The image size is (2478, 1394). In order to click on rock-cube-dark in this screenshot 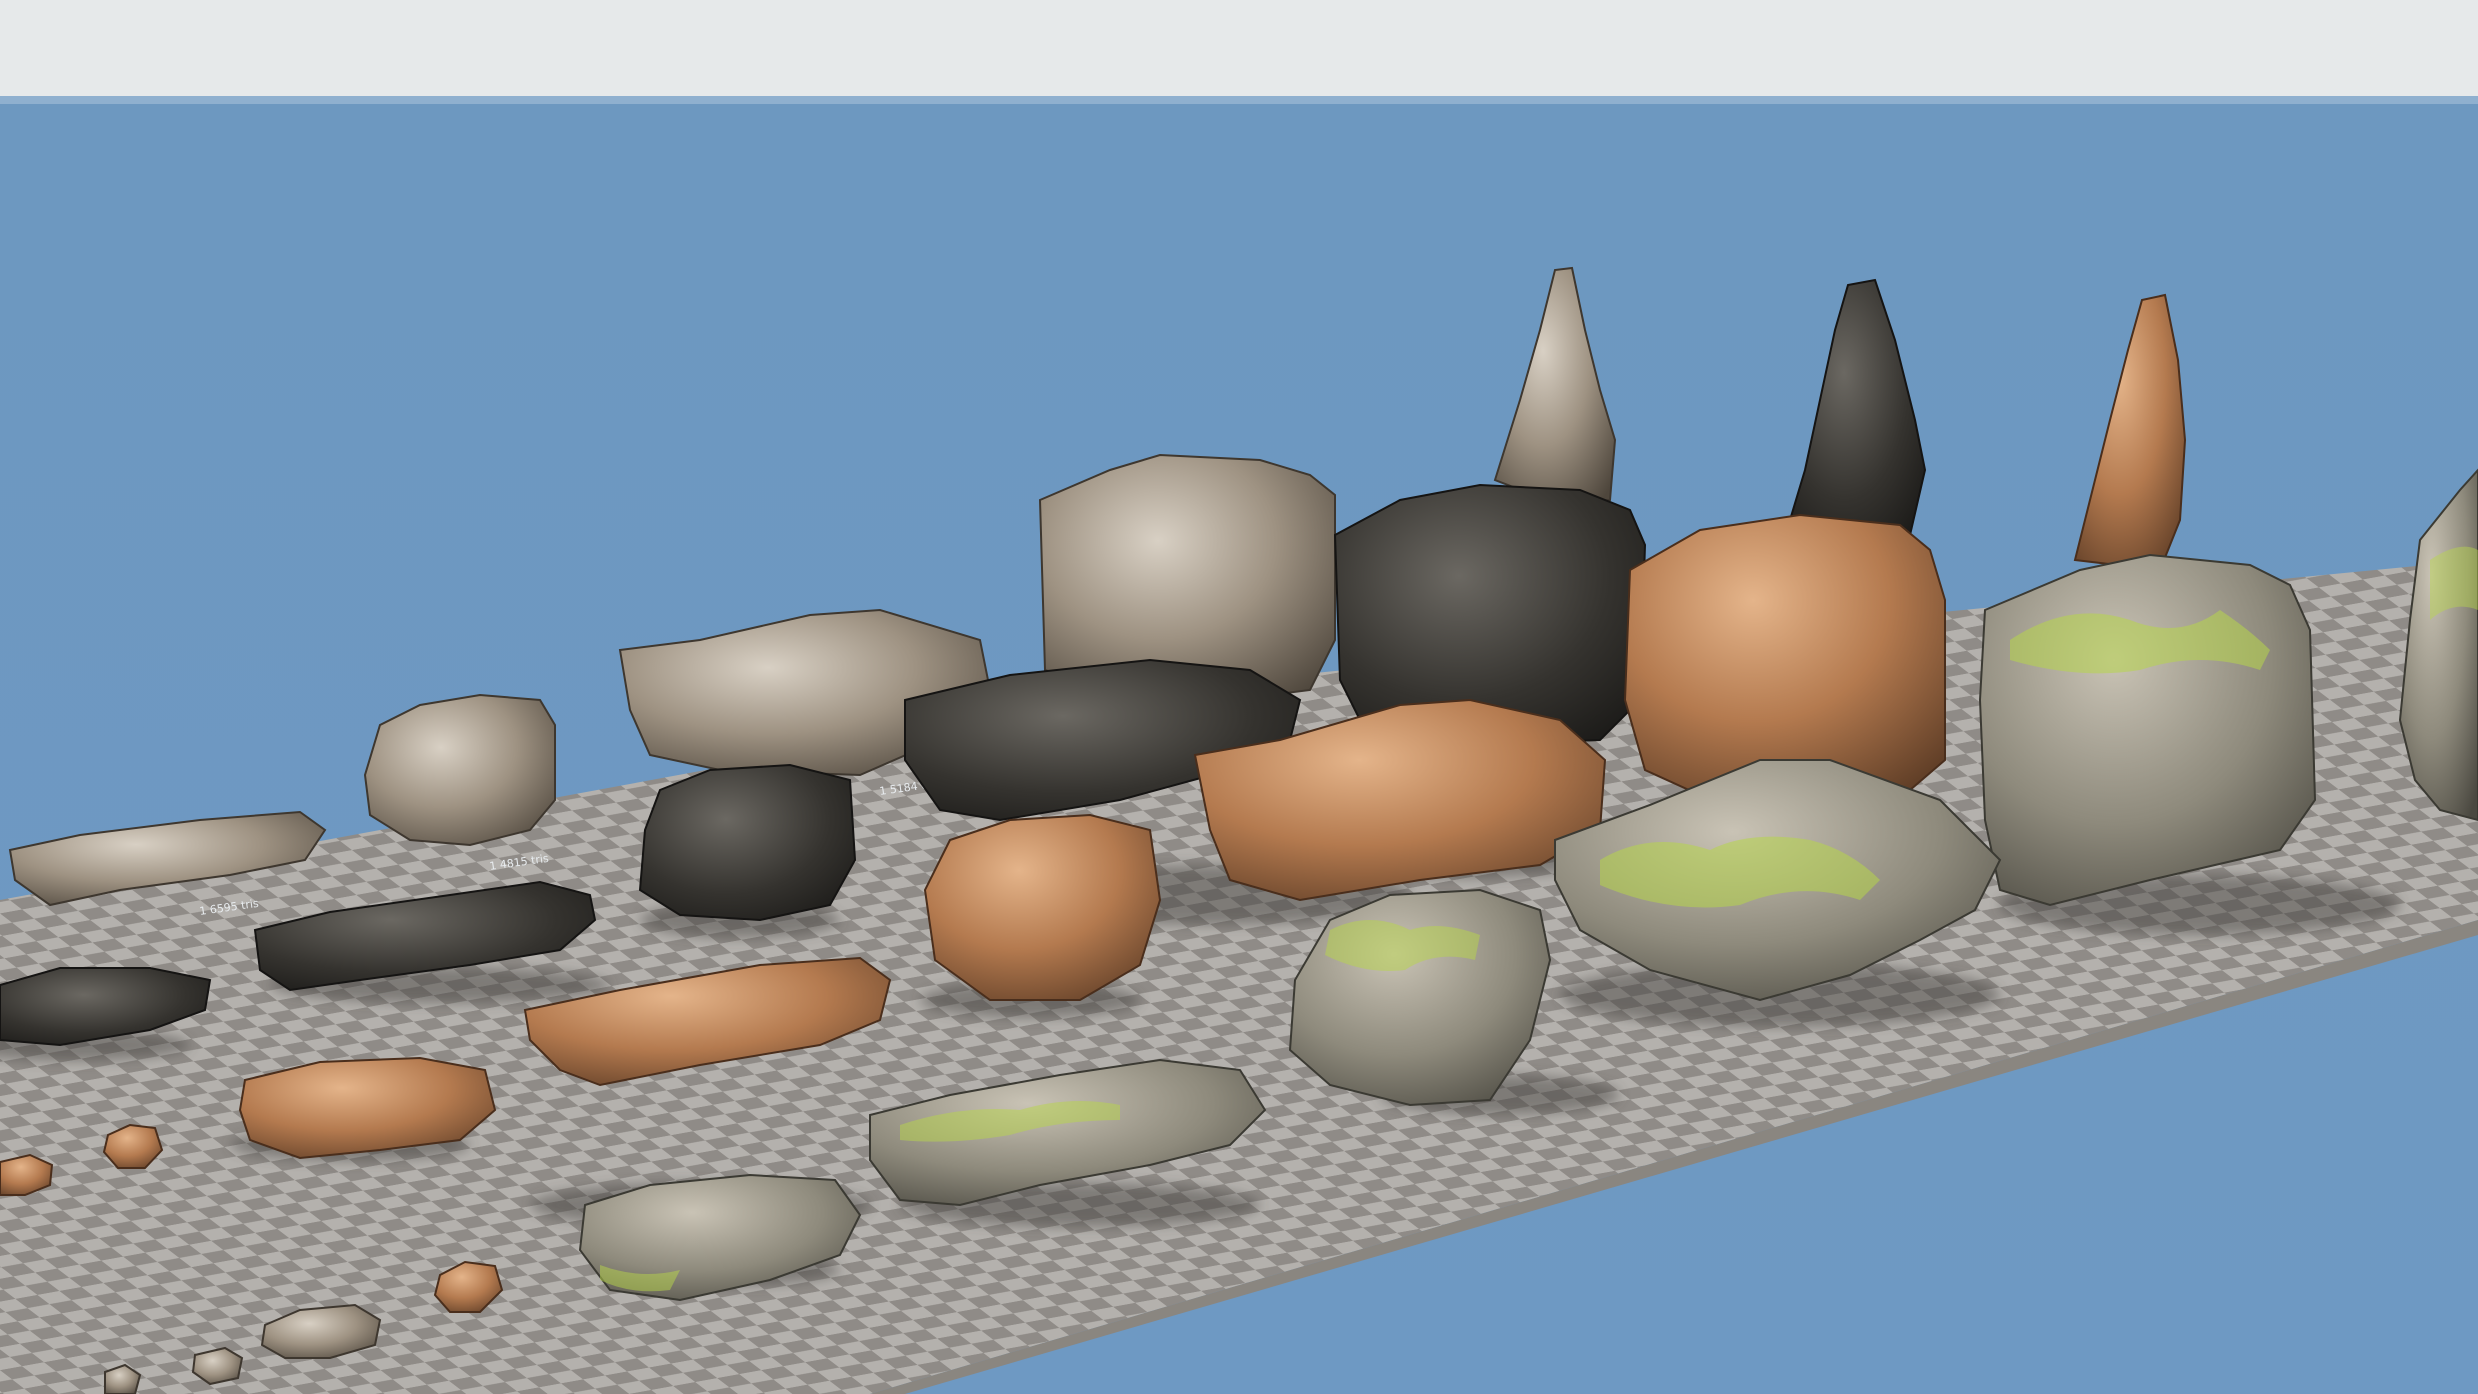, I will do `click(747, 842)`.